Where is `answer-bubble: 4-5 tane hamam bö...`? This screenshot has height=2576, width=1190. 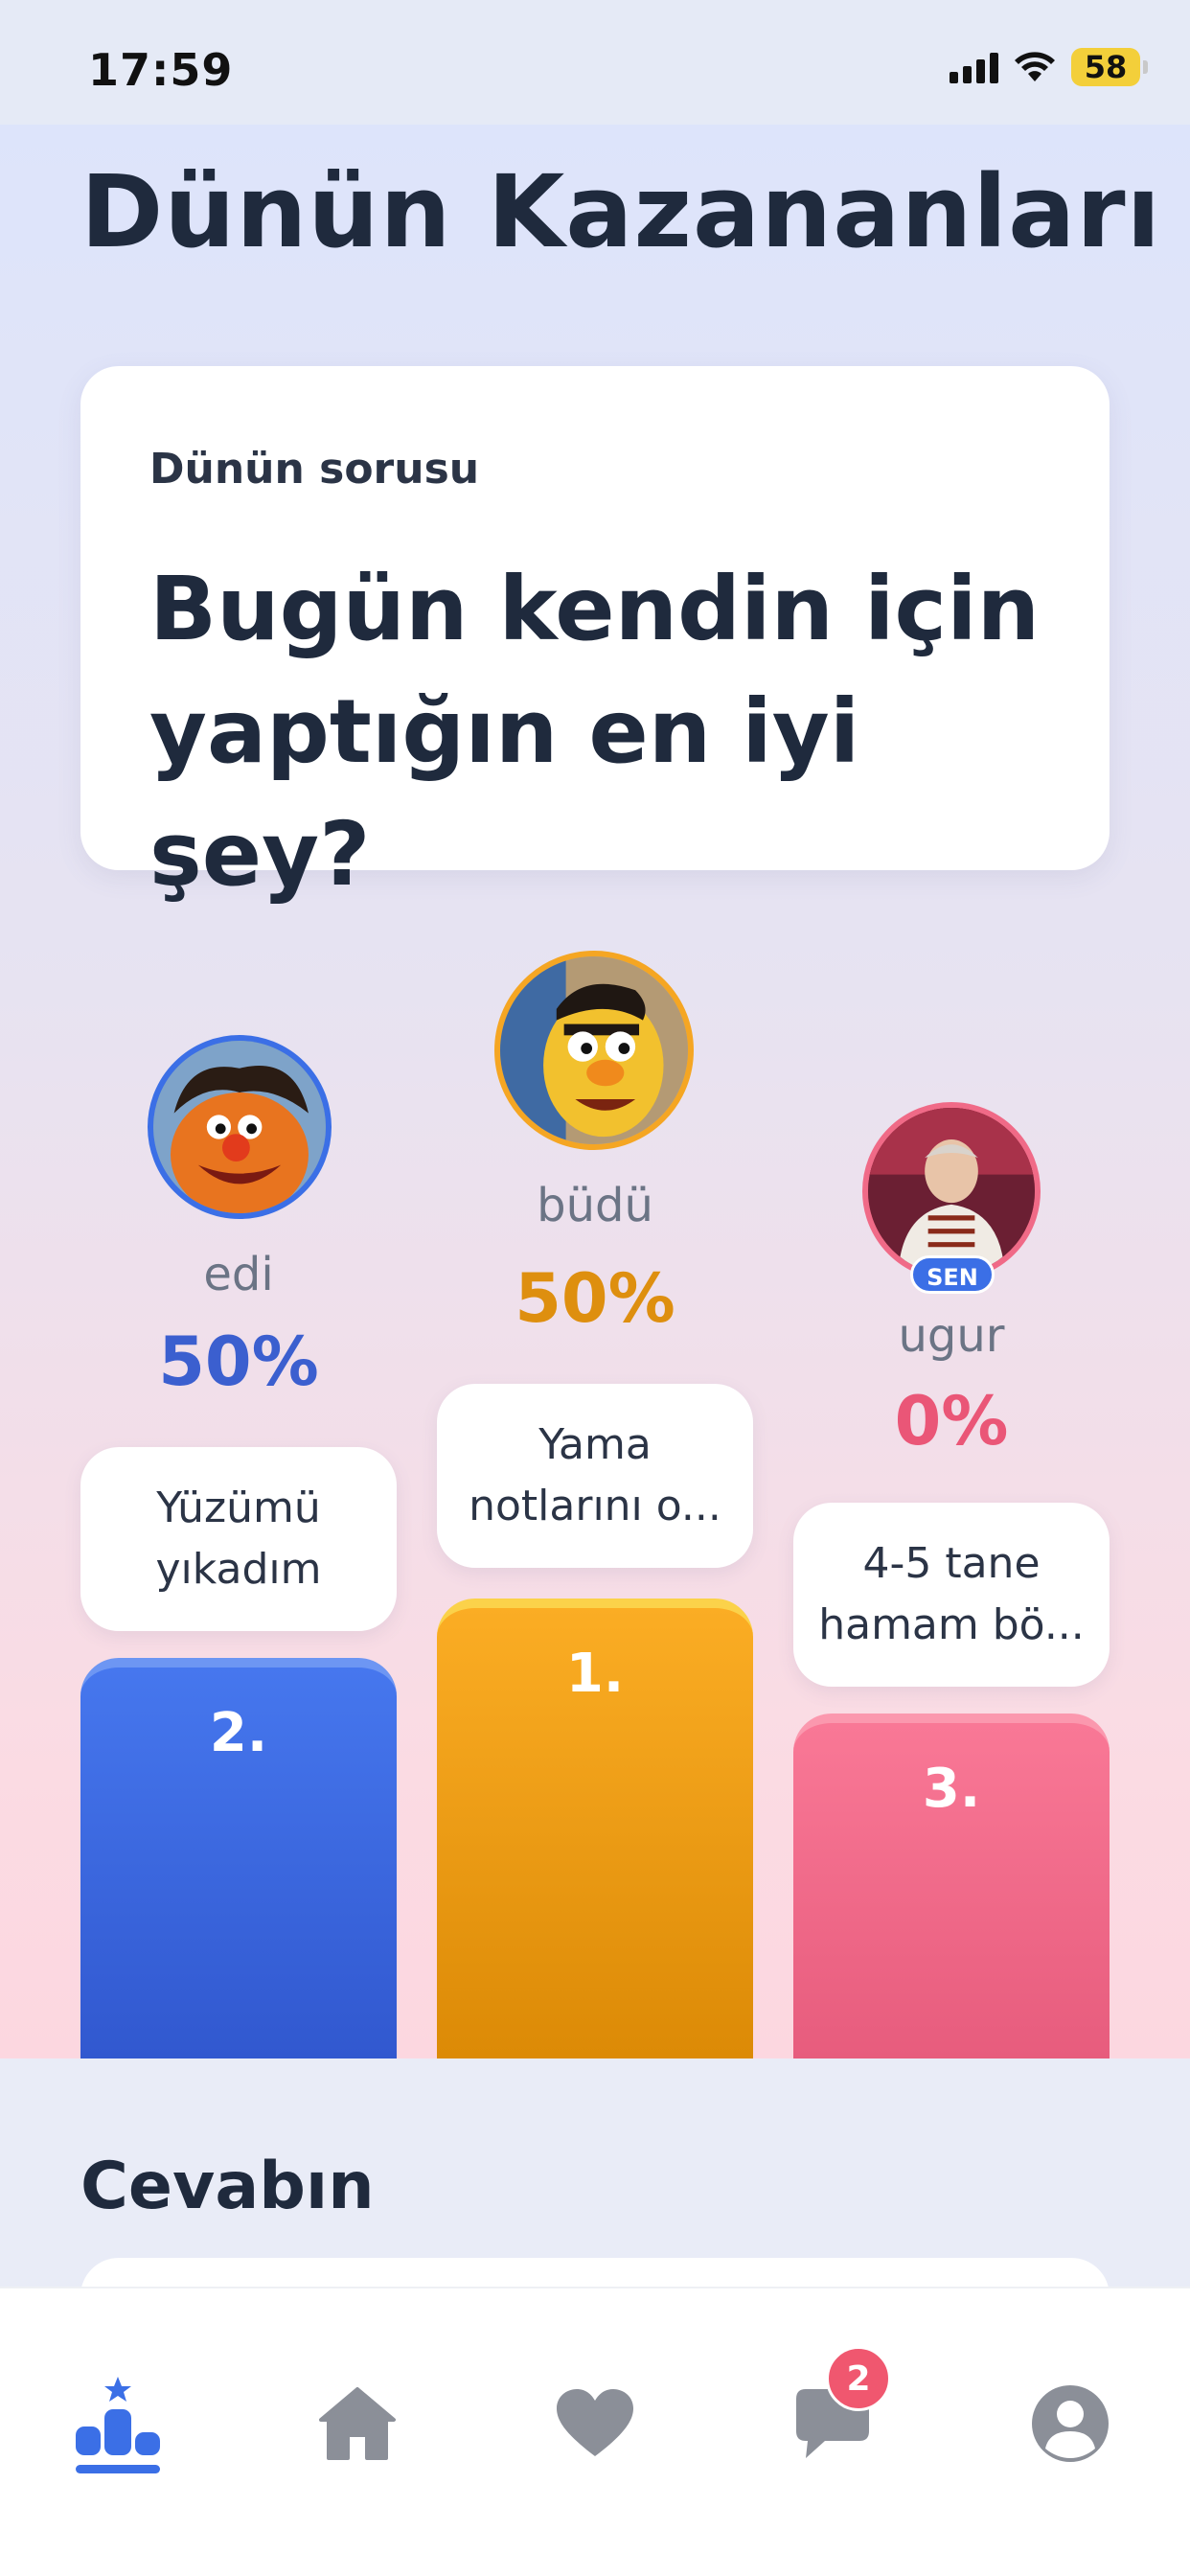
answer-bubble: 4-5 tane hamam bö... is located at coordinates (952, 1595).